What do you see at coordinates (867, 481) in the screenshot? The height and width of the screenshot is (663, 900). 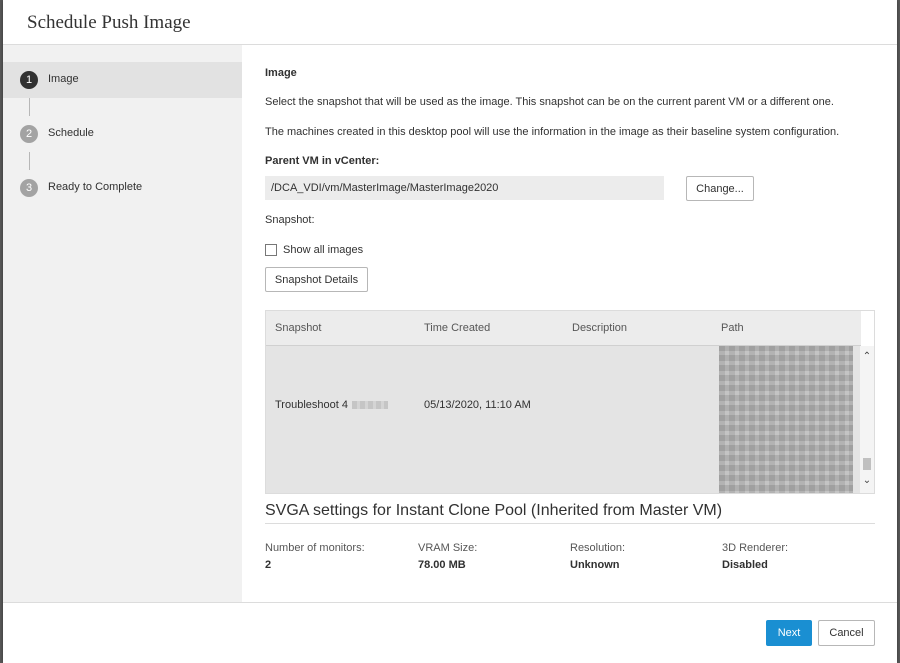 I see `chevron-down-icon: ⌄` at bounding box center [867, 481].